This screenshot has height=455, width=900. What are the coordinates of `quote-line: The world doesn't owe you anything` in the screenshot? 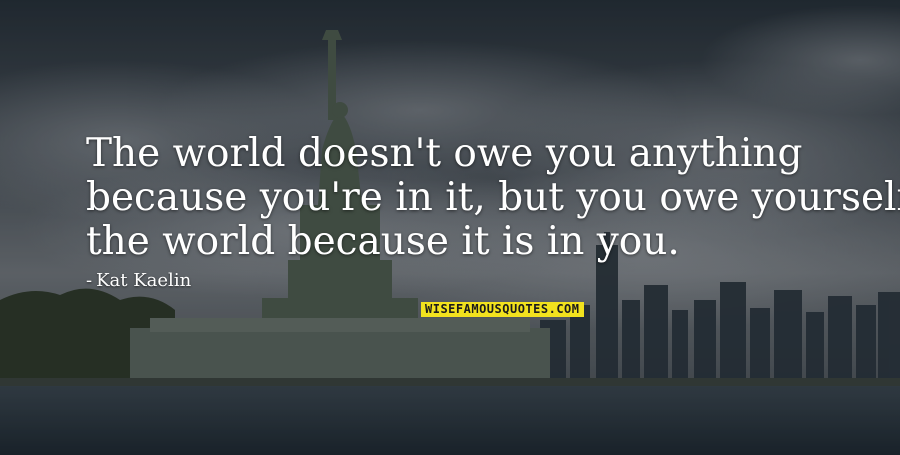 It's located at (444, 153).